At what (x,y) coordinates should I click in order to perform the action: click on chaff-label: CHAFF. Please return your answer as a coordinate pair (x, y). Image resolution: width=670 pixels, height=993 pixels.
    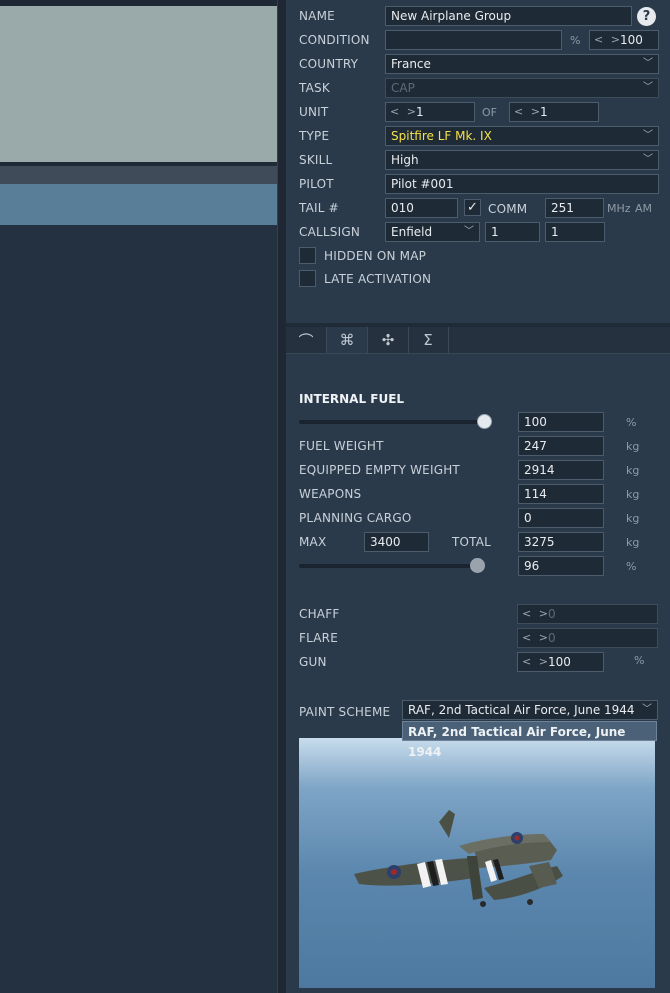
    Looking at the image, I should click on (319, 614).